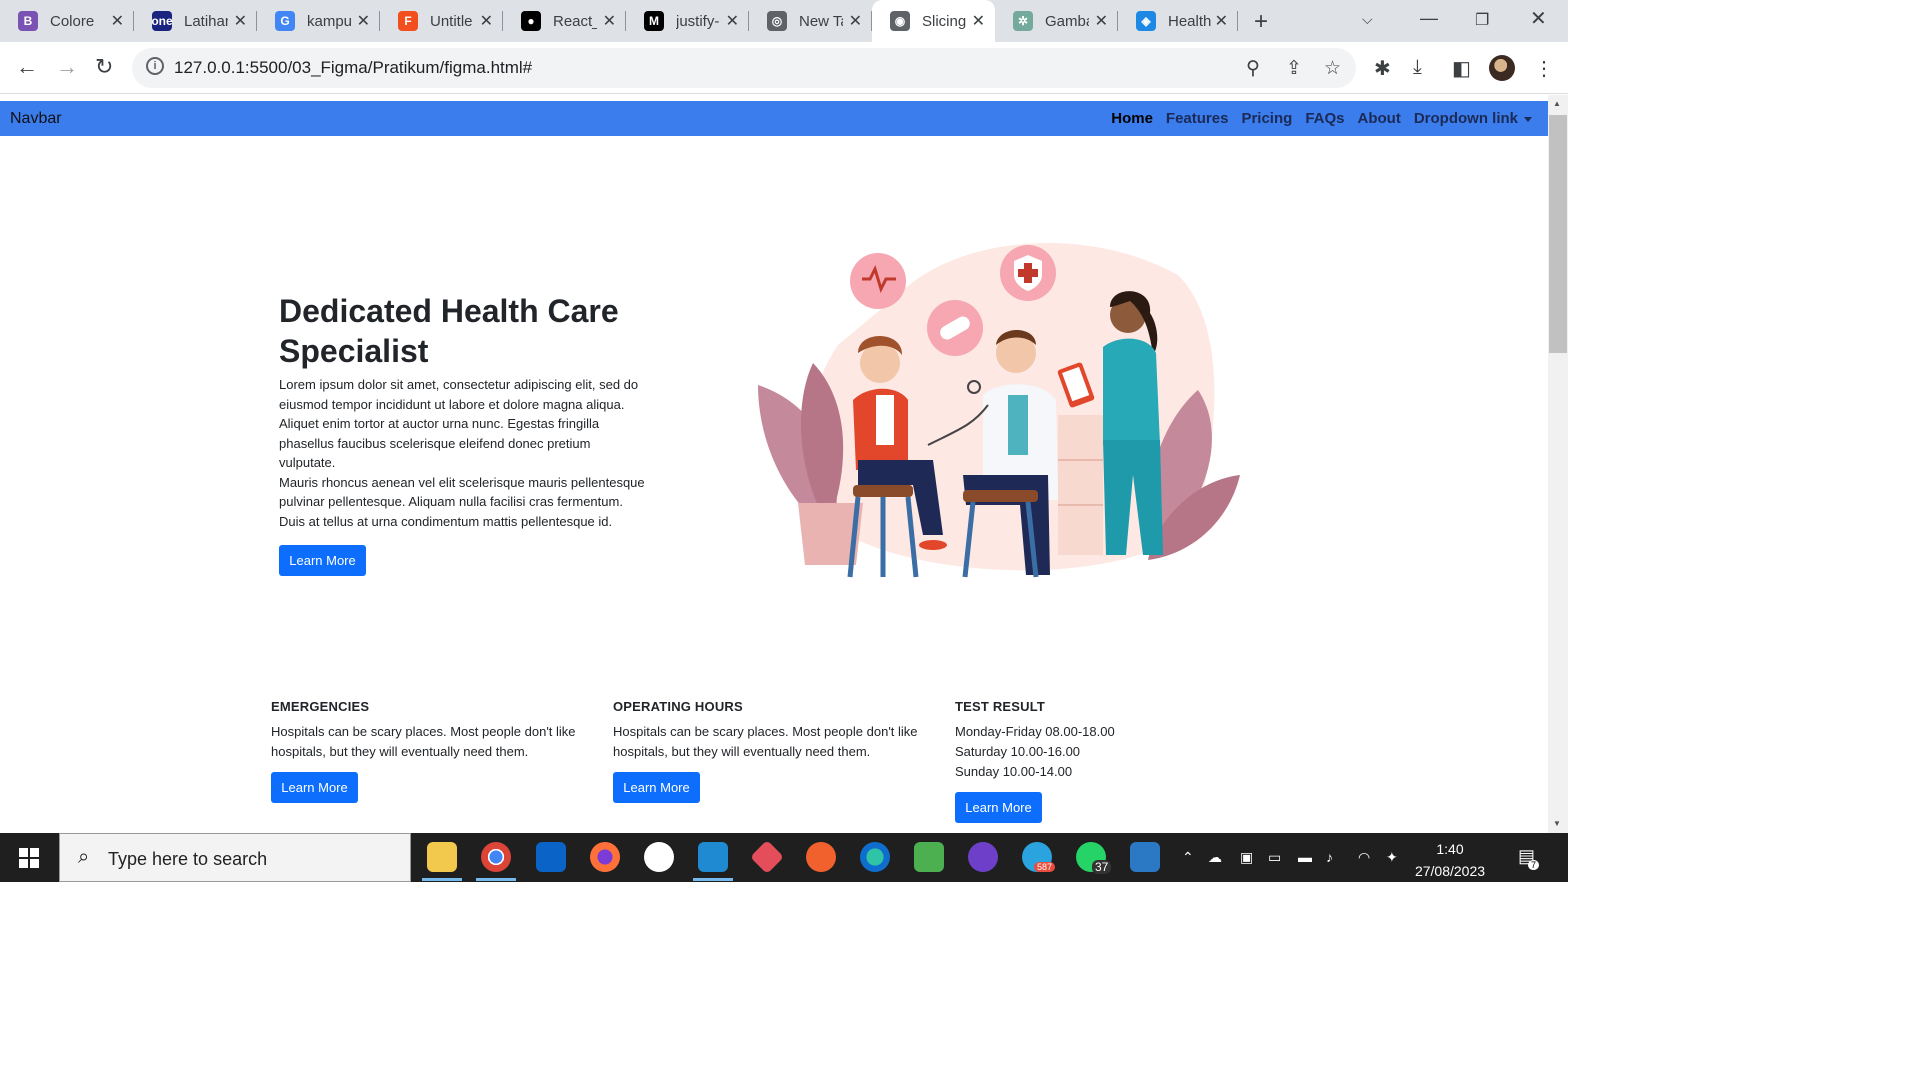  Describe the element at coordinates (195, 21) in the screenshot. I see `browser-tab: one Latihan ✕` at that location.